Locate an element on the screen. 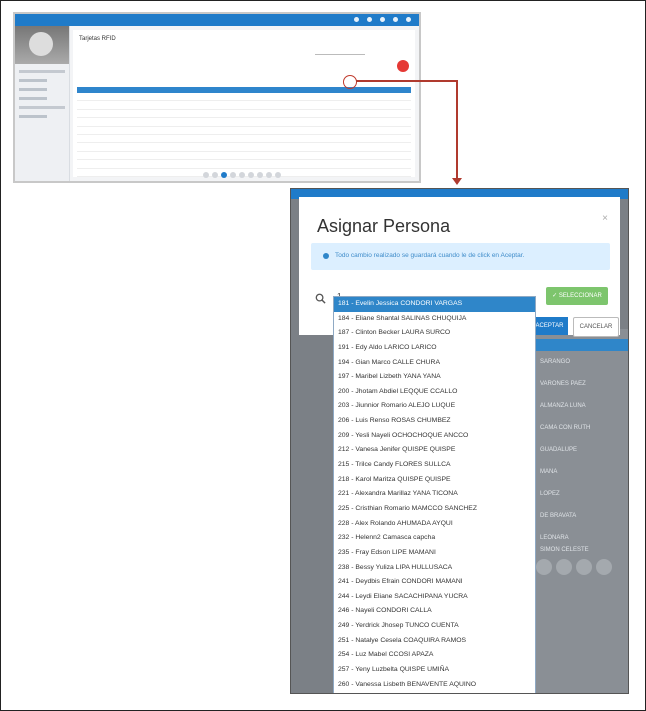  profile-banner is located at coordinates (42, 45).